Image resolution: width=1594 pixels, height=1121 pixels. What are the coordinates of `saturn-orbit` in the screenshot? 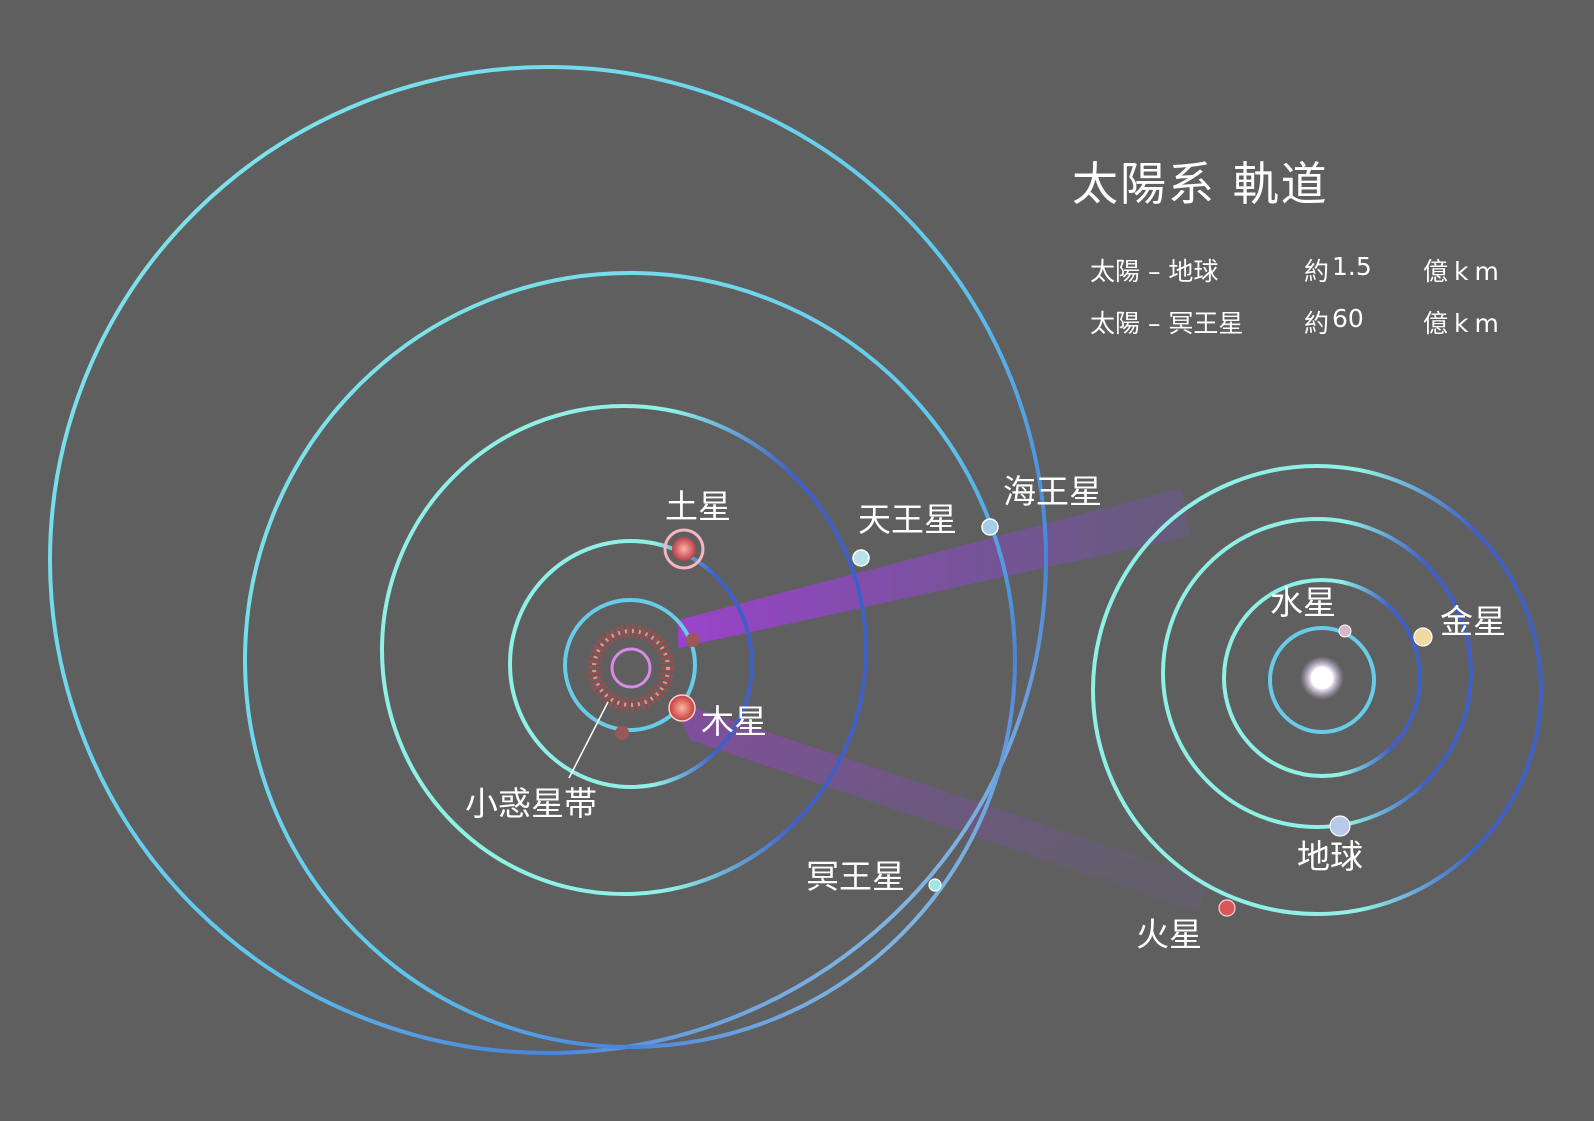 It's located at (631, 664).